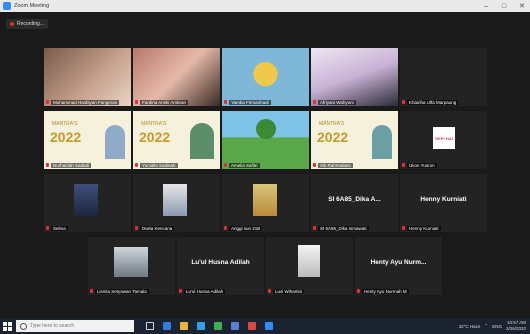  What do you see at coordinates (80, 326) in the screenshot?
I see `search-input` at bounding box center [80, 326].